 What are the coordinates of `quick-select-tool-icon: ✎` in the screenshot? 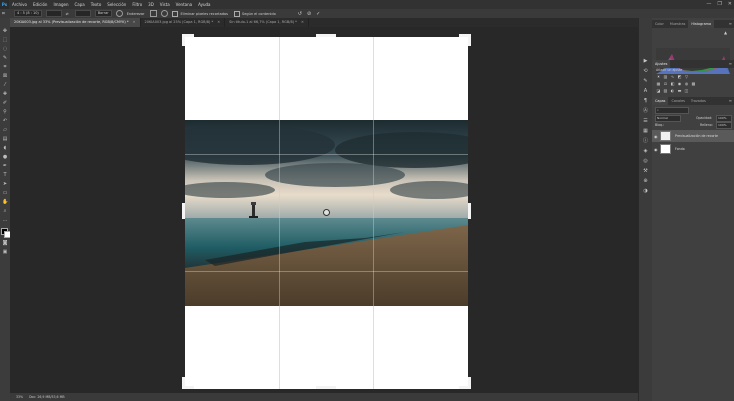 It's located at (5, 58).